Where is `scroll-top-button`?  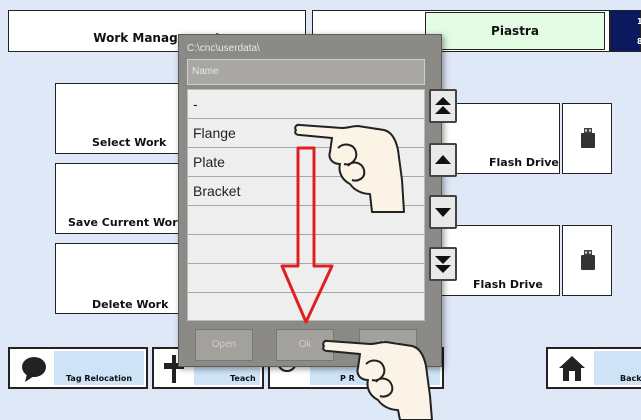 scroll-top-button is located at coordinates (443, 106).